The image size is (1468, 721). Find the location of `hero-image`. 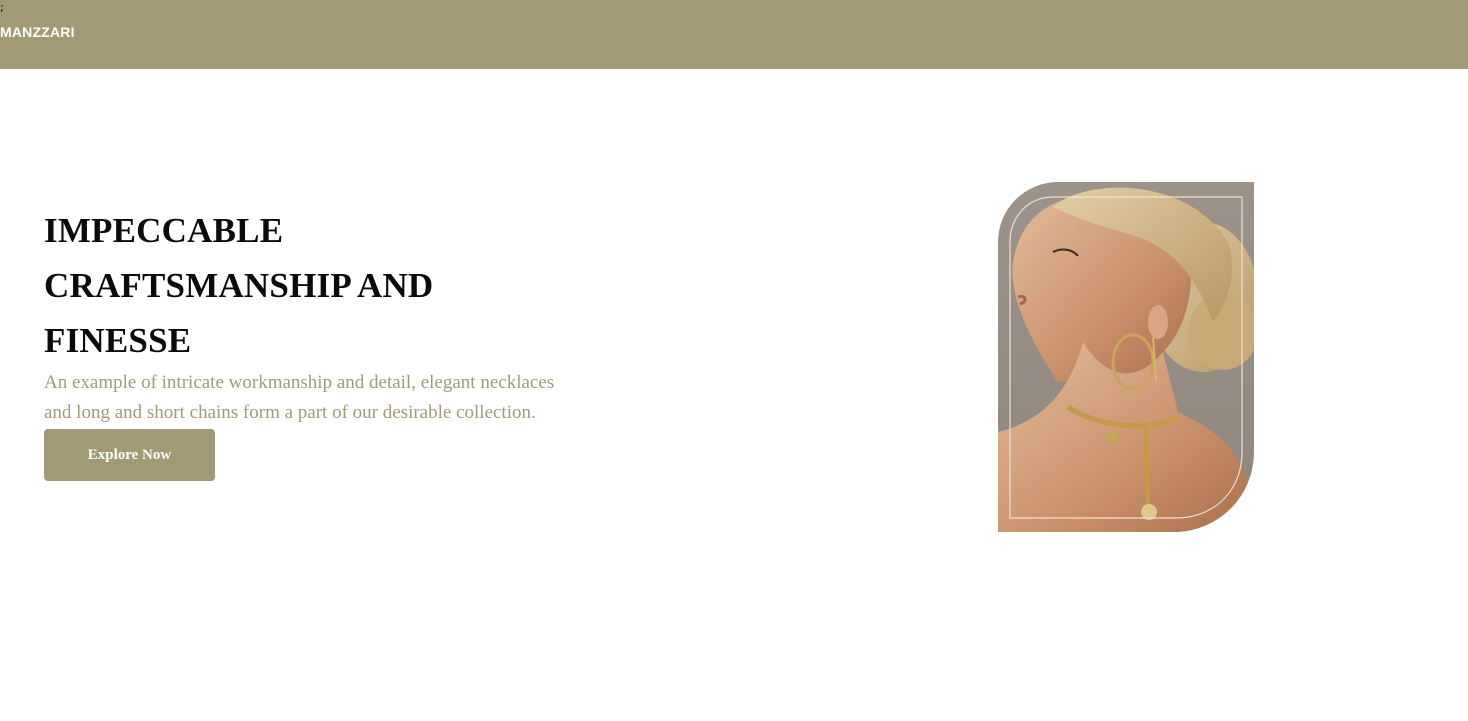

hero-image is located at coordinates (1126, 357).